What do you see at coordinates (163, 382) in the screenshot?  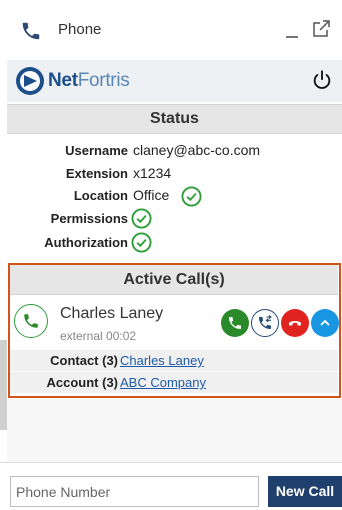 I see `account-link: ABC Company` at bounding box center [163, 382].